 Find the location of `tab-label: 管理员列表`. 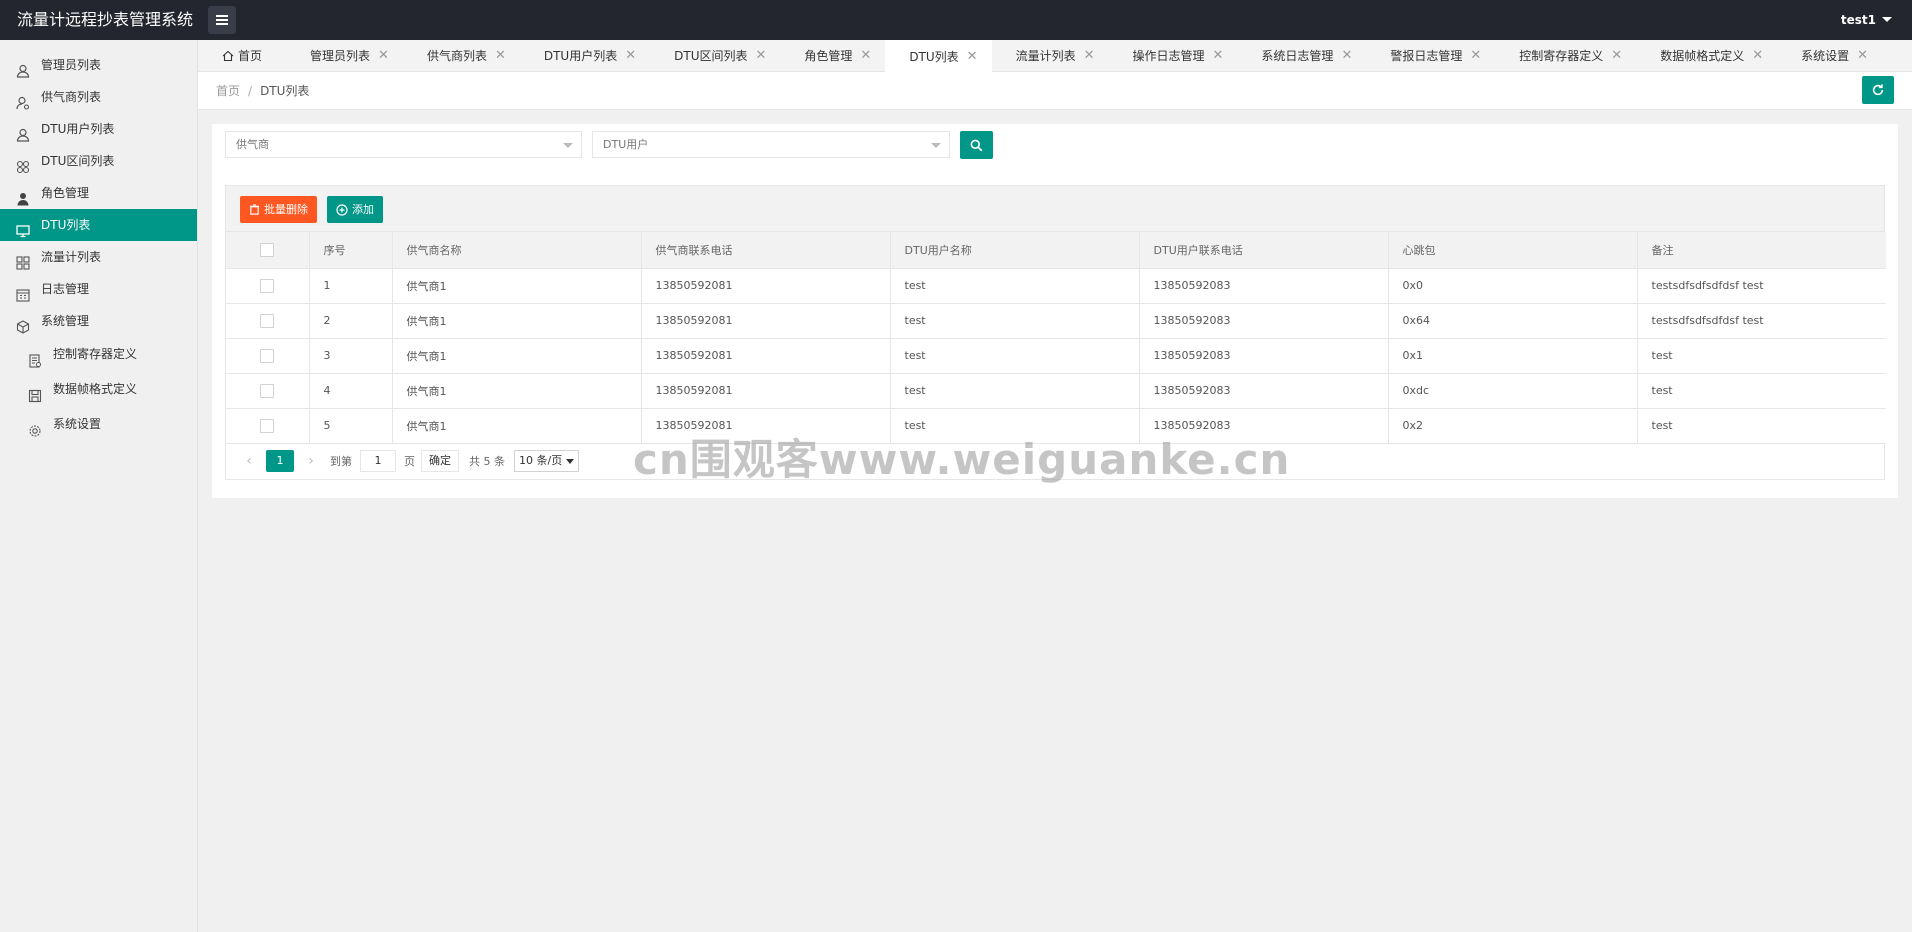

tab-label: 管理员列表 is located at coordinates (340, 56).